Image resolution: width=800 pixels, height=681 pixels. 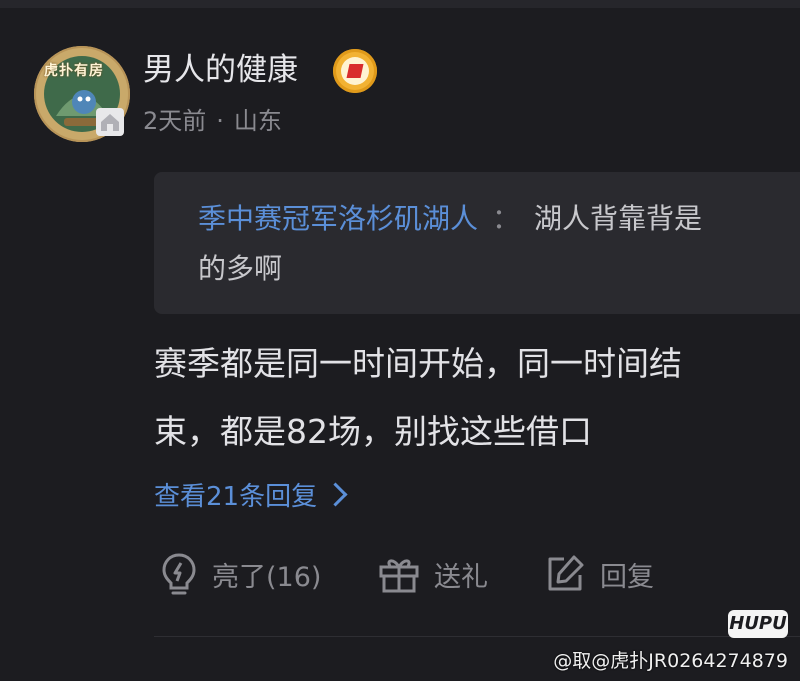 I want to click on gift-label: 送礼, so click(x=461, y=577).